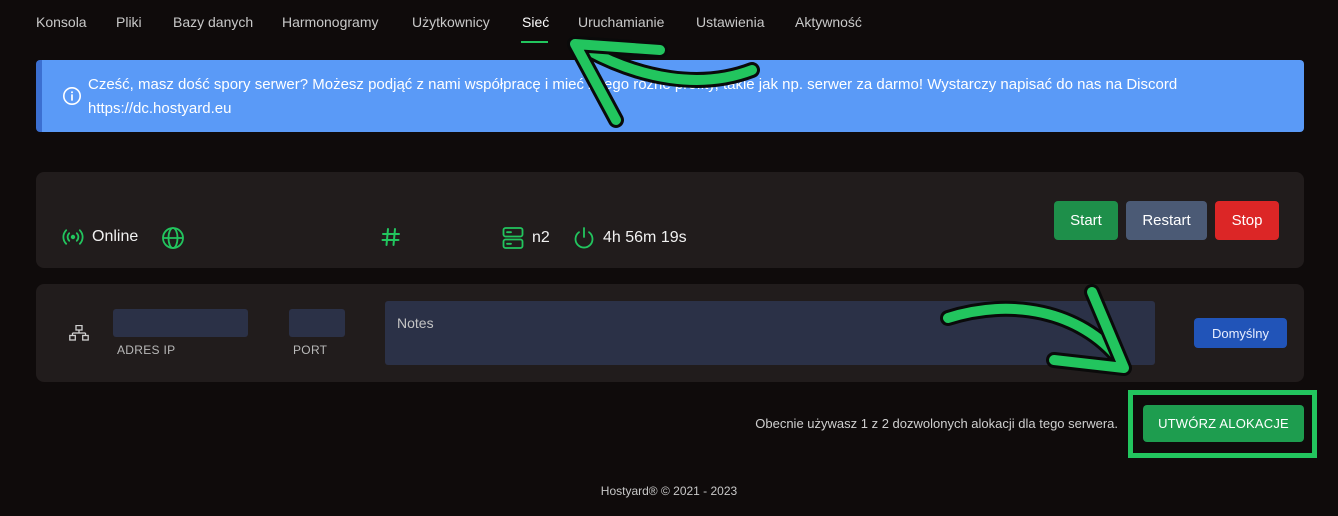 Image resolution: width=1338 pixels, height=516 pixels. Describe the element at coordinates (513, 238) in the screenshot. I see `server-icon` at that location.